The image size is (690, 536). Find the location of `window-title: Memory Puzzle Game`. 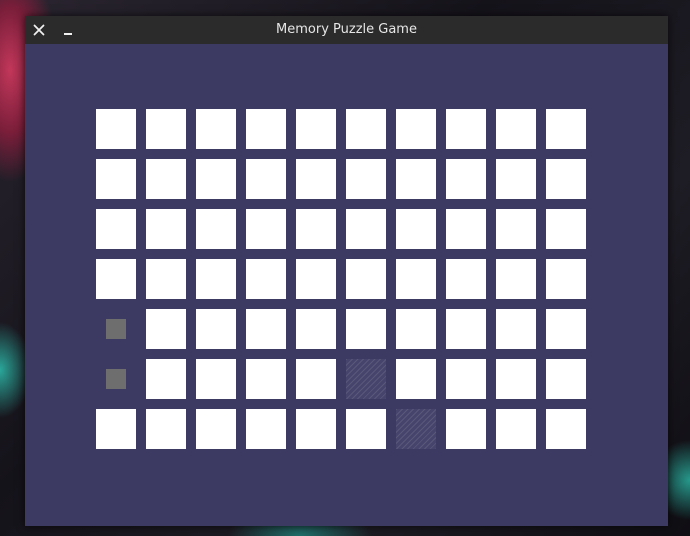

window-title: Memory Puzzle Game is located at coordinates (346, 29).